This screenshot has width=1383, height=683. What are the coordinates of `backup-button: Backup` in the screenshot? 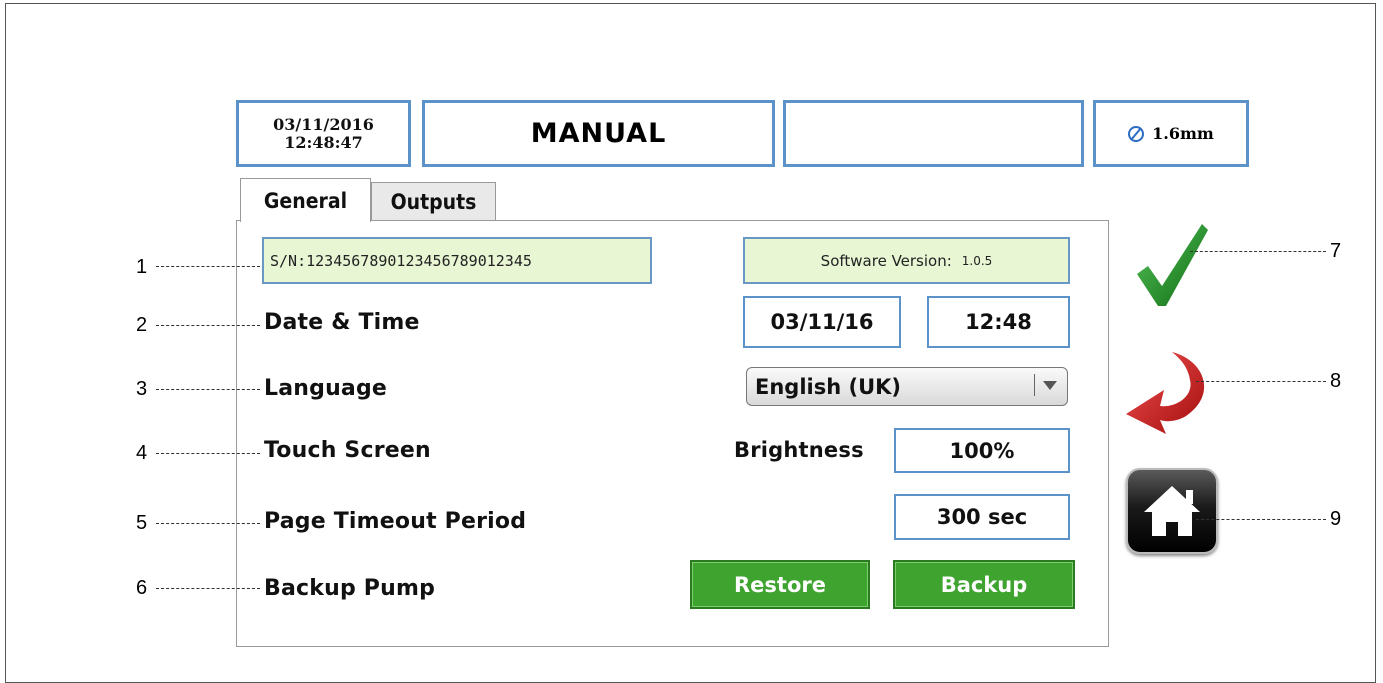 It's located at (984, 584).